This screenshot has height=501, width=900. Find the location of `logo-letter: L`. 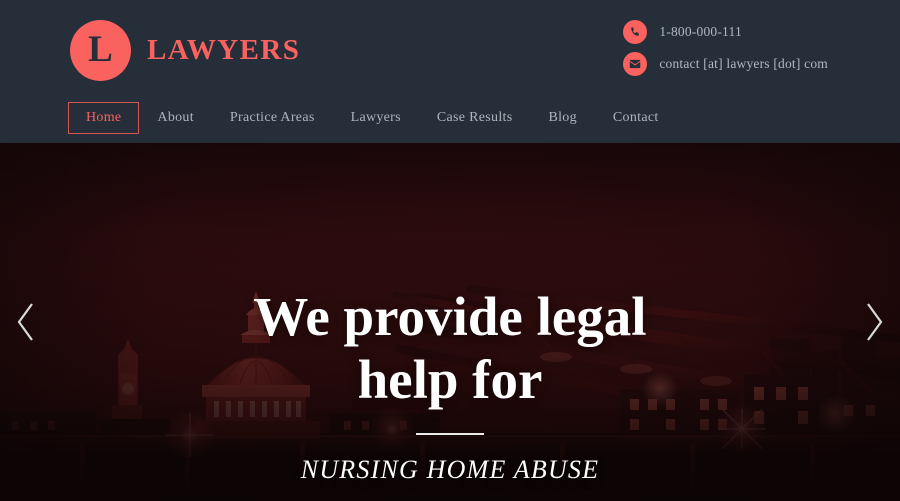

logo-letter: L is located at coordinates (100, 49).